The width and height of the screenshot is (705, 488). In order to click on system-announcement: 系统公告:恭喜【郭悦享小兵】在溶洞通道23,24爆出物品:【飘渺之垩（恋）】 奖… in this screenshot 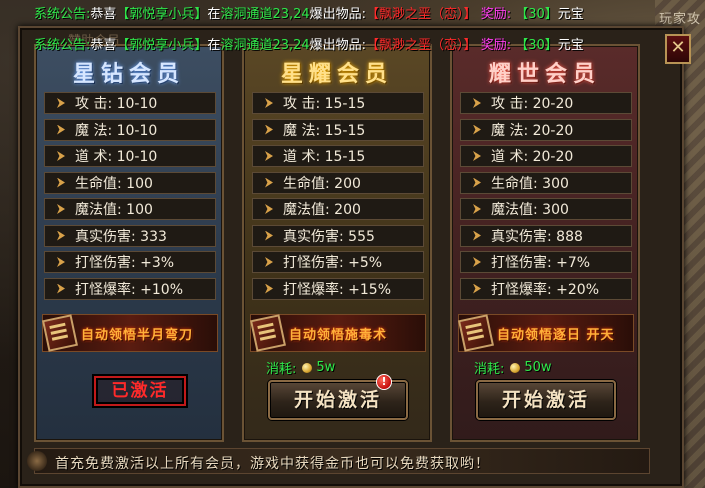, I will do `click(309, 15)`.